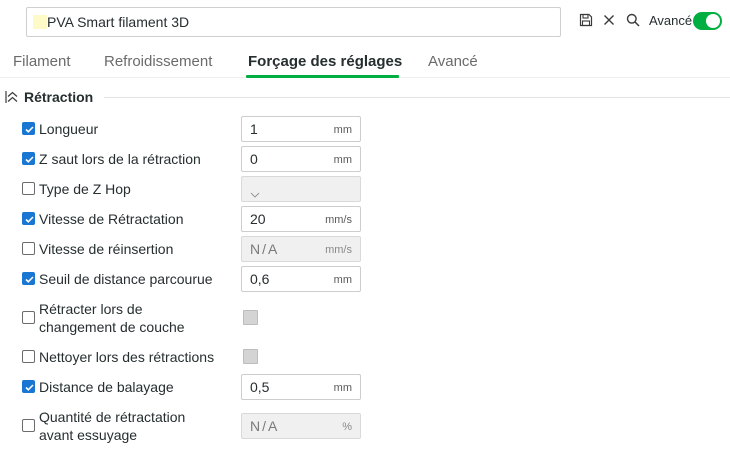 The height and width of the screenshot is (476, 730). What do you see at coordinates (713, 21) in the screenshot?
I see `toggle-knob` at bounding box center [713, 21].